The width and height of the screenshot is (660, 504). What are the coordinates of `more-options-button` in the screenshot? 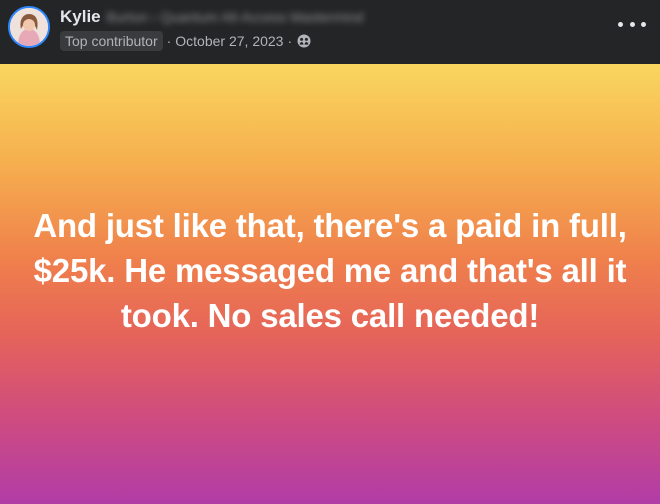 It's located at (632, 24).